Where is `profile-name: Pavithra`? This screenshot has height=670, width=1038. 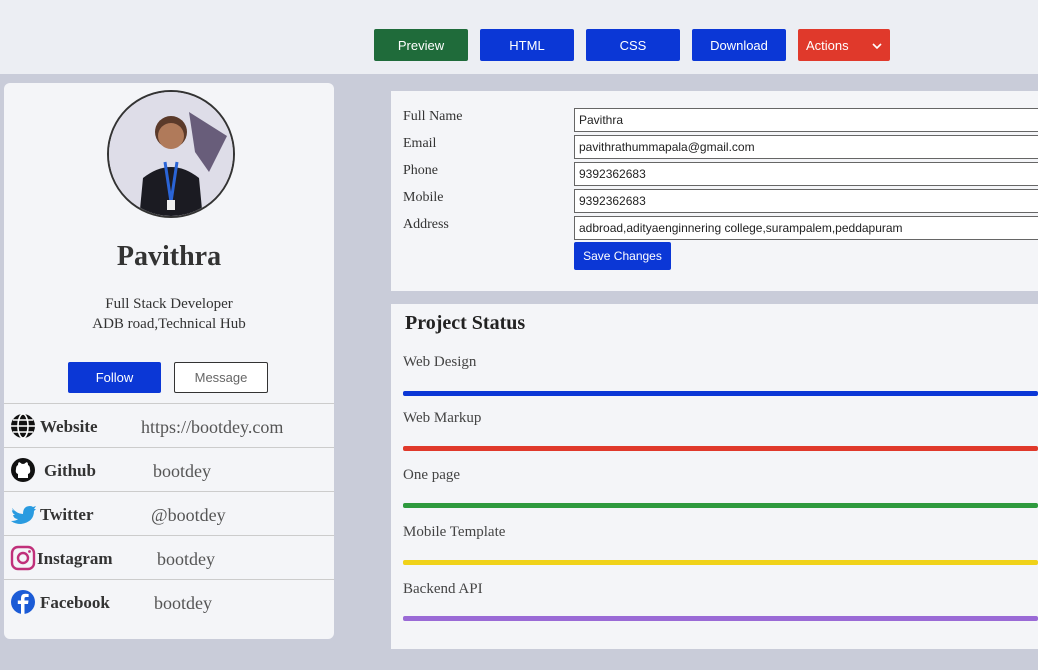 profile-name: Pavithra is located at coordinates (169, 256).